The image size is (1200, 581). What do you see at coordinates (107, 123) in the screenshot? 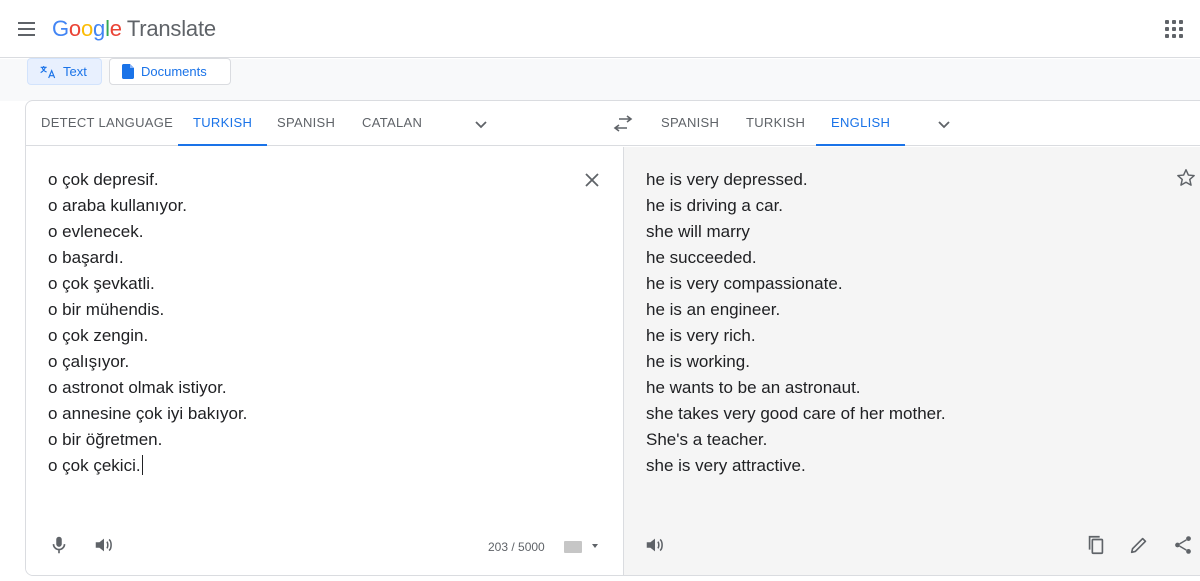
I see `source-lang-detect: Detect language` at bounding box center [107, 123].